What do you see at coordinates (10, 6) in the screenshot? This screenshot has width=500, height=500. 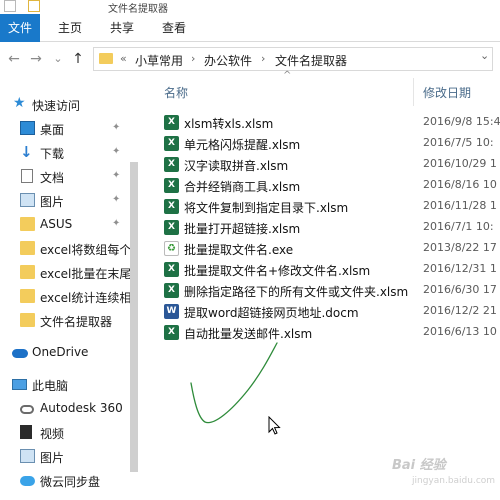 I see `quick-access-properties-icon` at bounding box center [10, 6].